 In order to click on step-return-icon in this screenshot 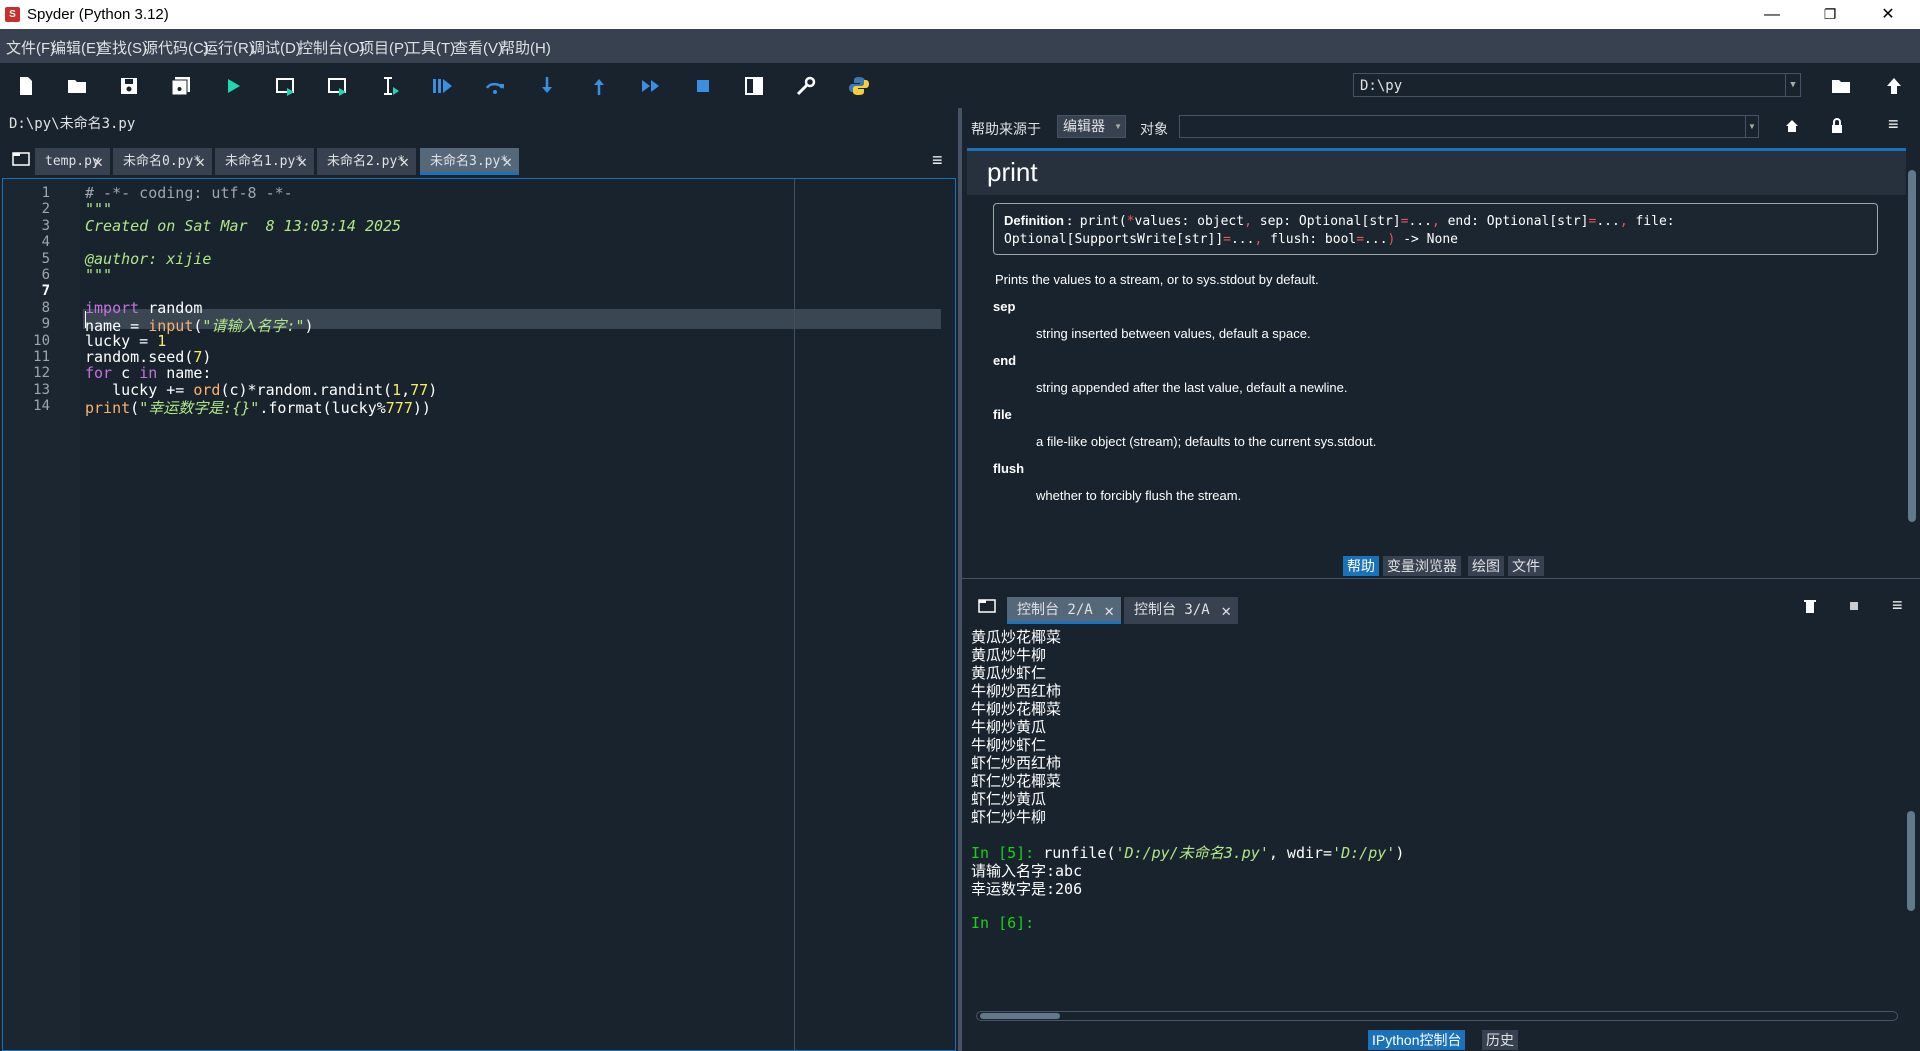, I will do `click(599, 86)`.